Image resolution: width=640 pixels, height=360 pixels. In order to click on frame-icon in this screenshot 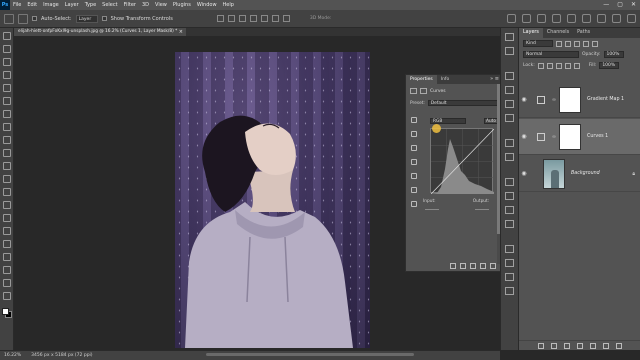, I will do `click(6, 101)`.